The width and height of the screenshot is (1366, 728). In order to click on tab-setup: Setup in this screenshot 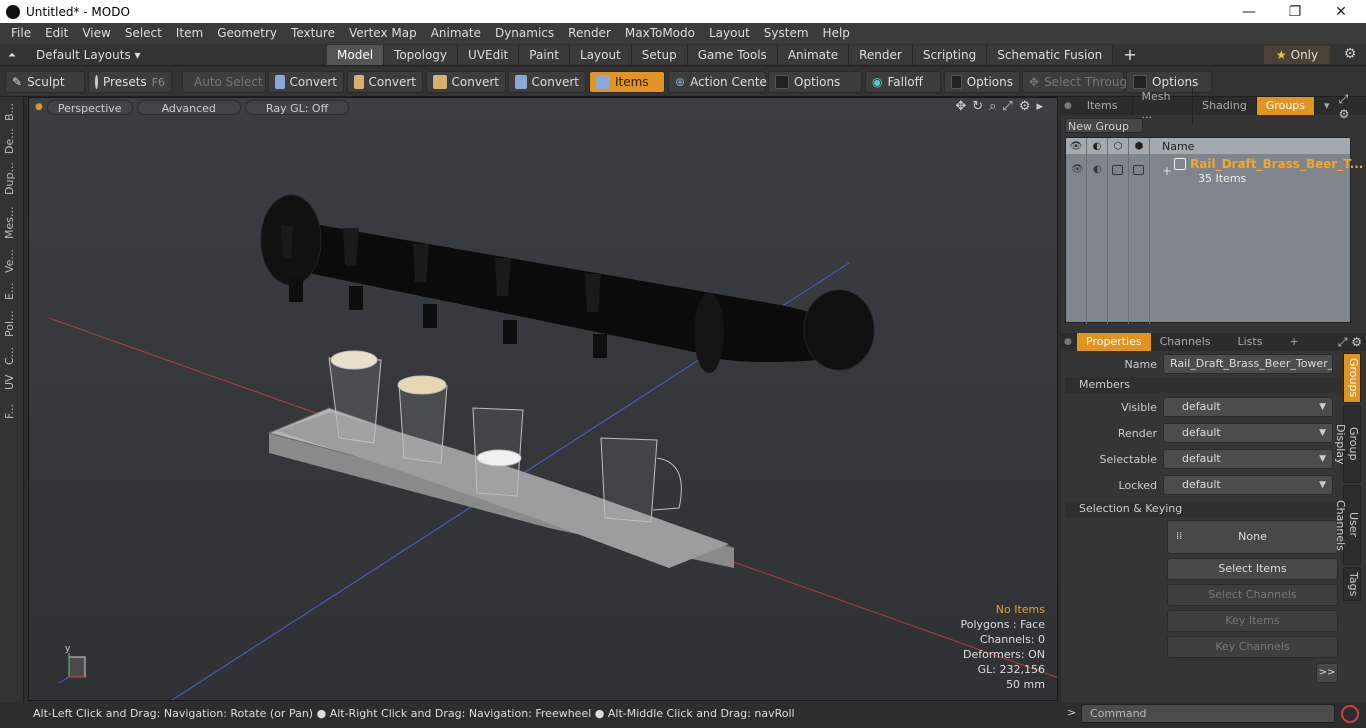, I will do `click(659, 55)`.